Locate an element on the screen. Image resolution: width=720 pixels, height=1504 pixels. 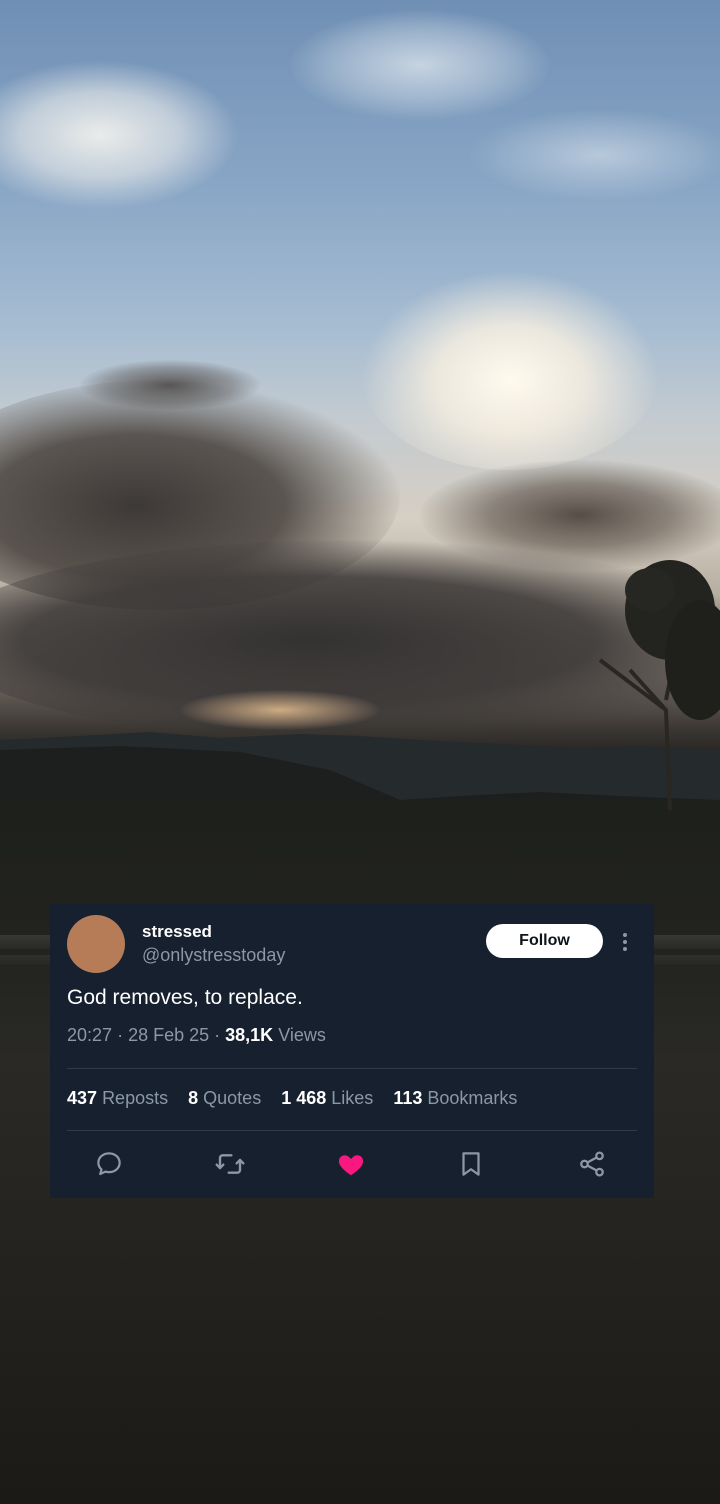
bookmarks-stat: 113 Bookmarks is located at coordinates (455, 1098).